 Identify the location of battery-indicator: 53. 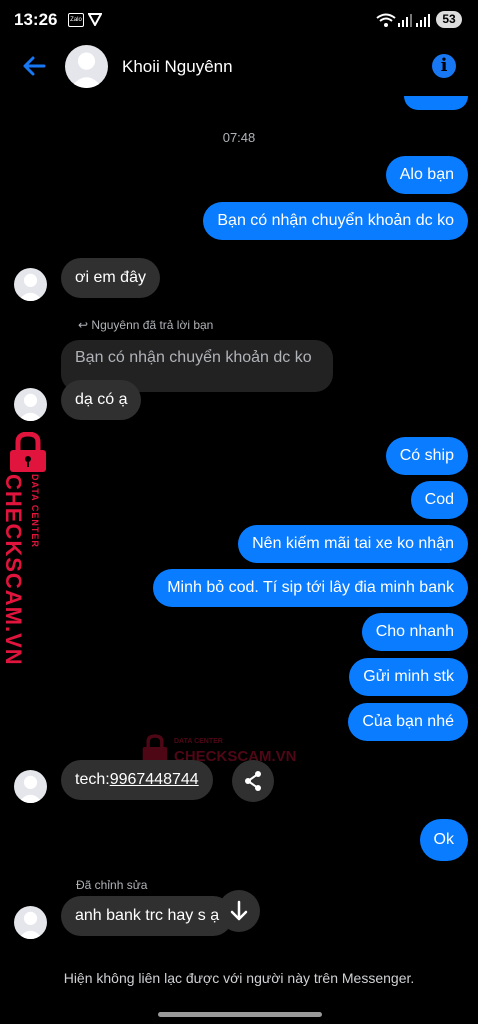
(449, 19).